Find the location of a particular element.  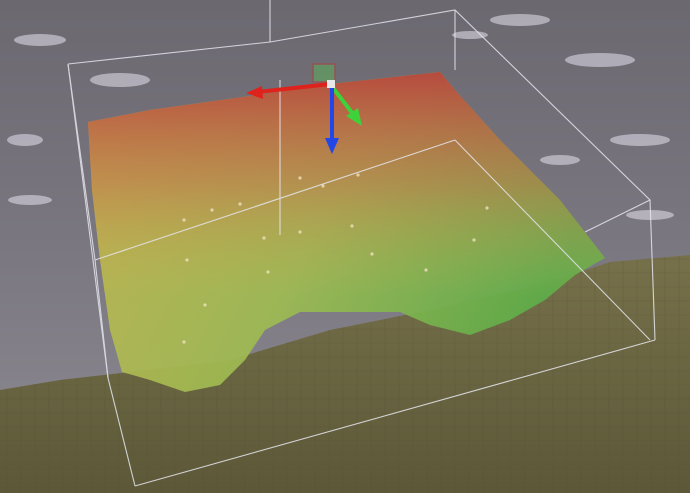

gizmo-center is located at coordinates (331, 84).